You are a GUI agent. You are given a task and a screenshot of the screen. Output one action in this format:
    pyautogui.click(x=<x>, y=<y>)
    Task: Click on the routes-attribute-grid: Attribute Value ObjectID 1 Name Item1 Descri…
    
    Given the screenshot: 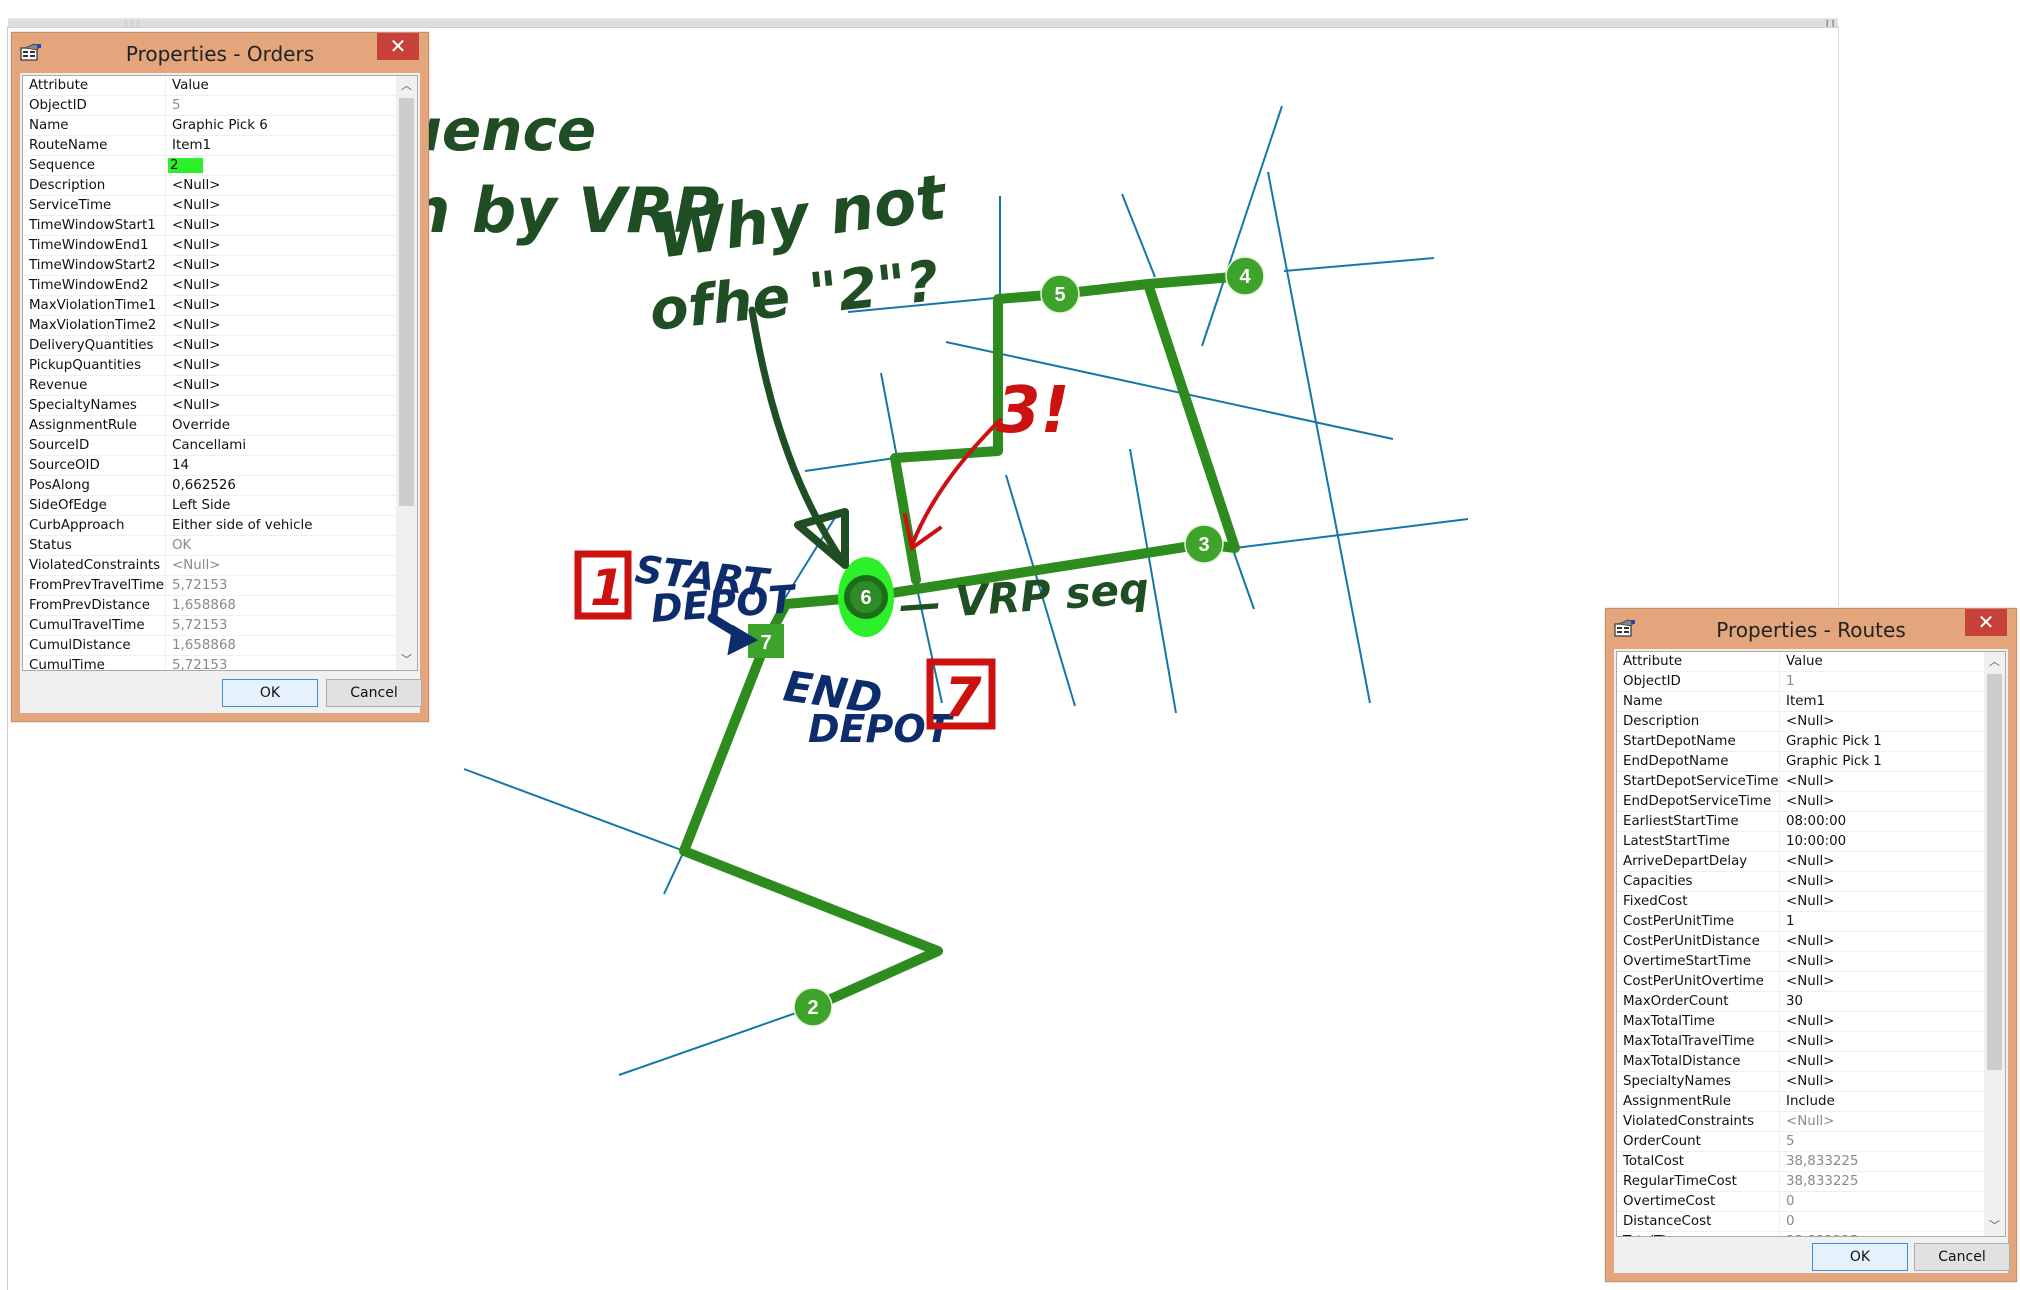 What is the action you would take?
    pyautogui.click(x=1811, y=944)
    